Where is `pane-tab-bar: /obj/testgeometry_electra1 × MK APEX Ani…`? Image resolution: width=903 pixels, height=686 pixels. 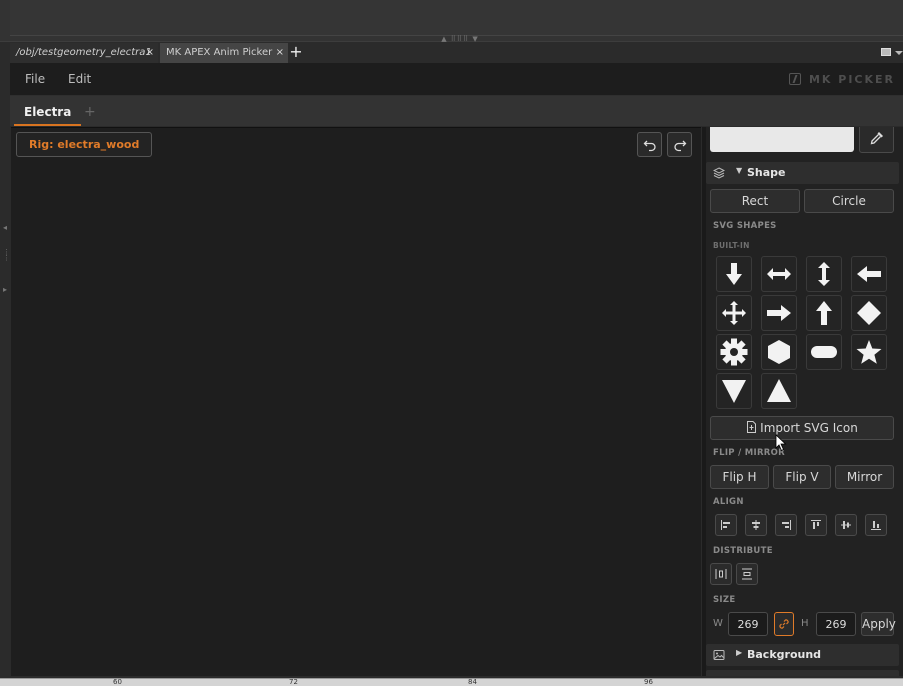 pane-tab-bar: /obj/testgeometry_electra1 × MK APEX Ani… is located at coordinates (456, 52).